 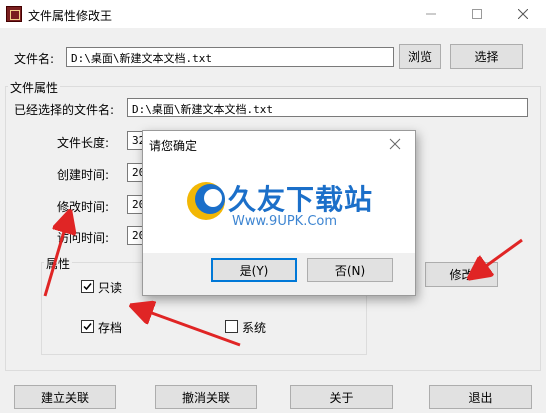 I want to click on arrow-to-modified-time, so click(x=55, y=257).